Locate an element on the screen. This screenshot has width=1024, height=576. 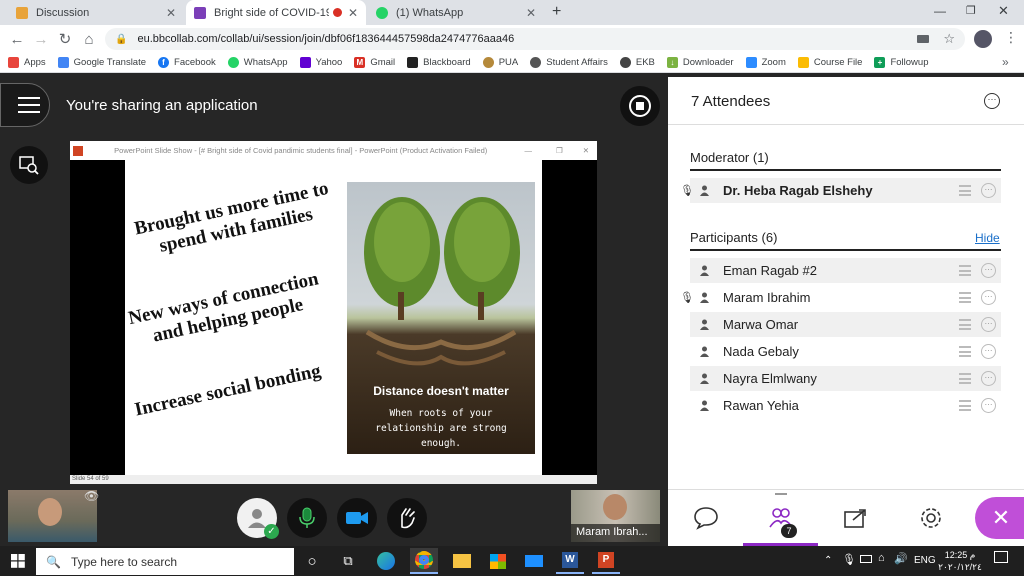
avatar-status-button: ✓ is located at coordinates (258, 518).